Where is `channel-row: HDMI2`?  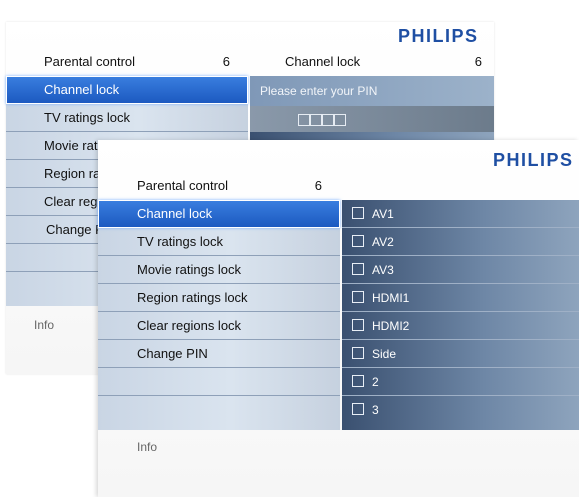
channel-row: HDMI2 is located at coordinates (460, 326).